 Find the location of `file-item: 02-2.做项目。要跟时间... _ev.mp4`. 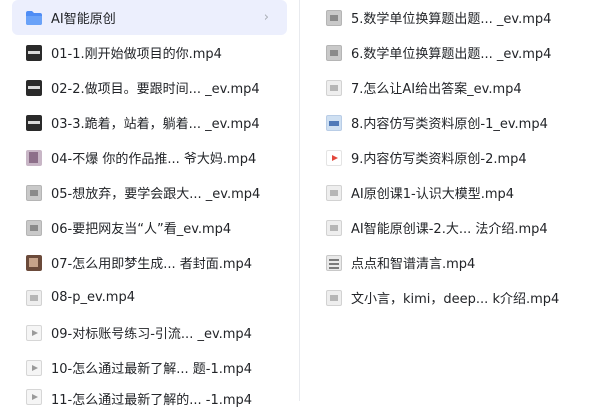

file-item: 02-2.做项目。要跟时间... _ev.mp4 is located at coordinates (149, 87).